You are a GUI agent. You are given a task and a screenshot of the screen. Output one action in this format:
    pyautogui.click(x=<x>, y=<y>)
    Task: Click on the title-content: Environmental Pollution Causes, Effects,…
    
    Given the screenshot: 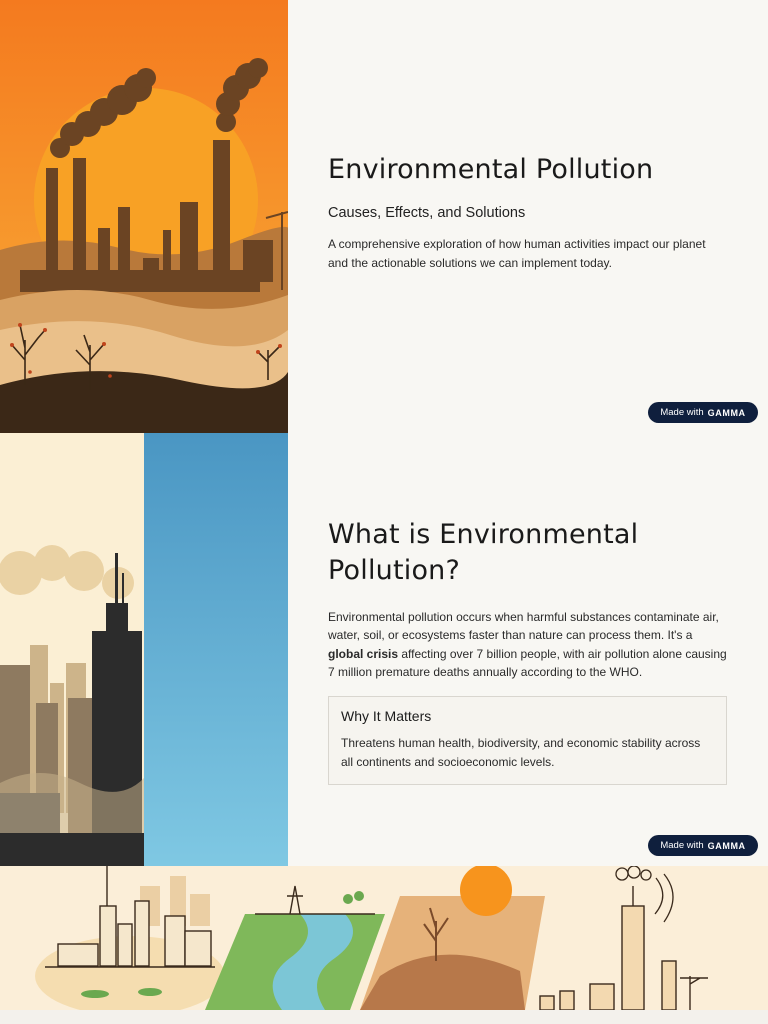 What is the action you would take?
    pyautogui.click(x=528, y=212)
    